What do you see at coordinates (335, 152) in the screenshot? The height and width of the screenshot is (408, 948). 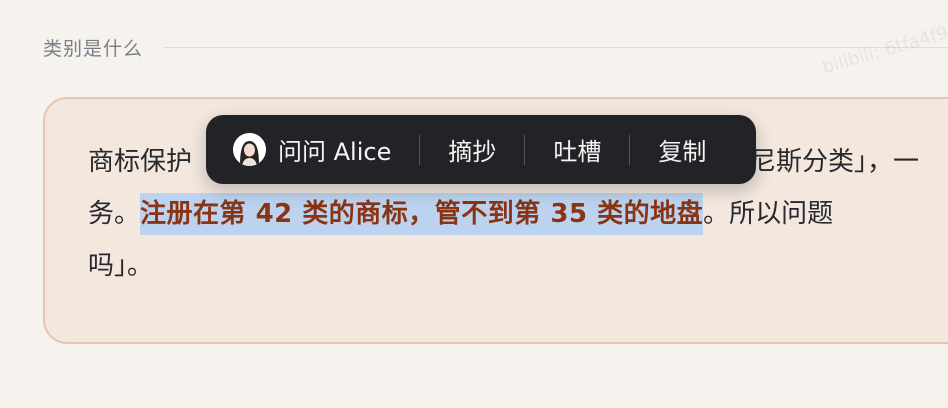 I see `ask-alice-label: 问问 Alice` at bounding box center [335, 152].